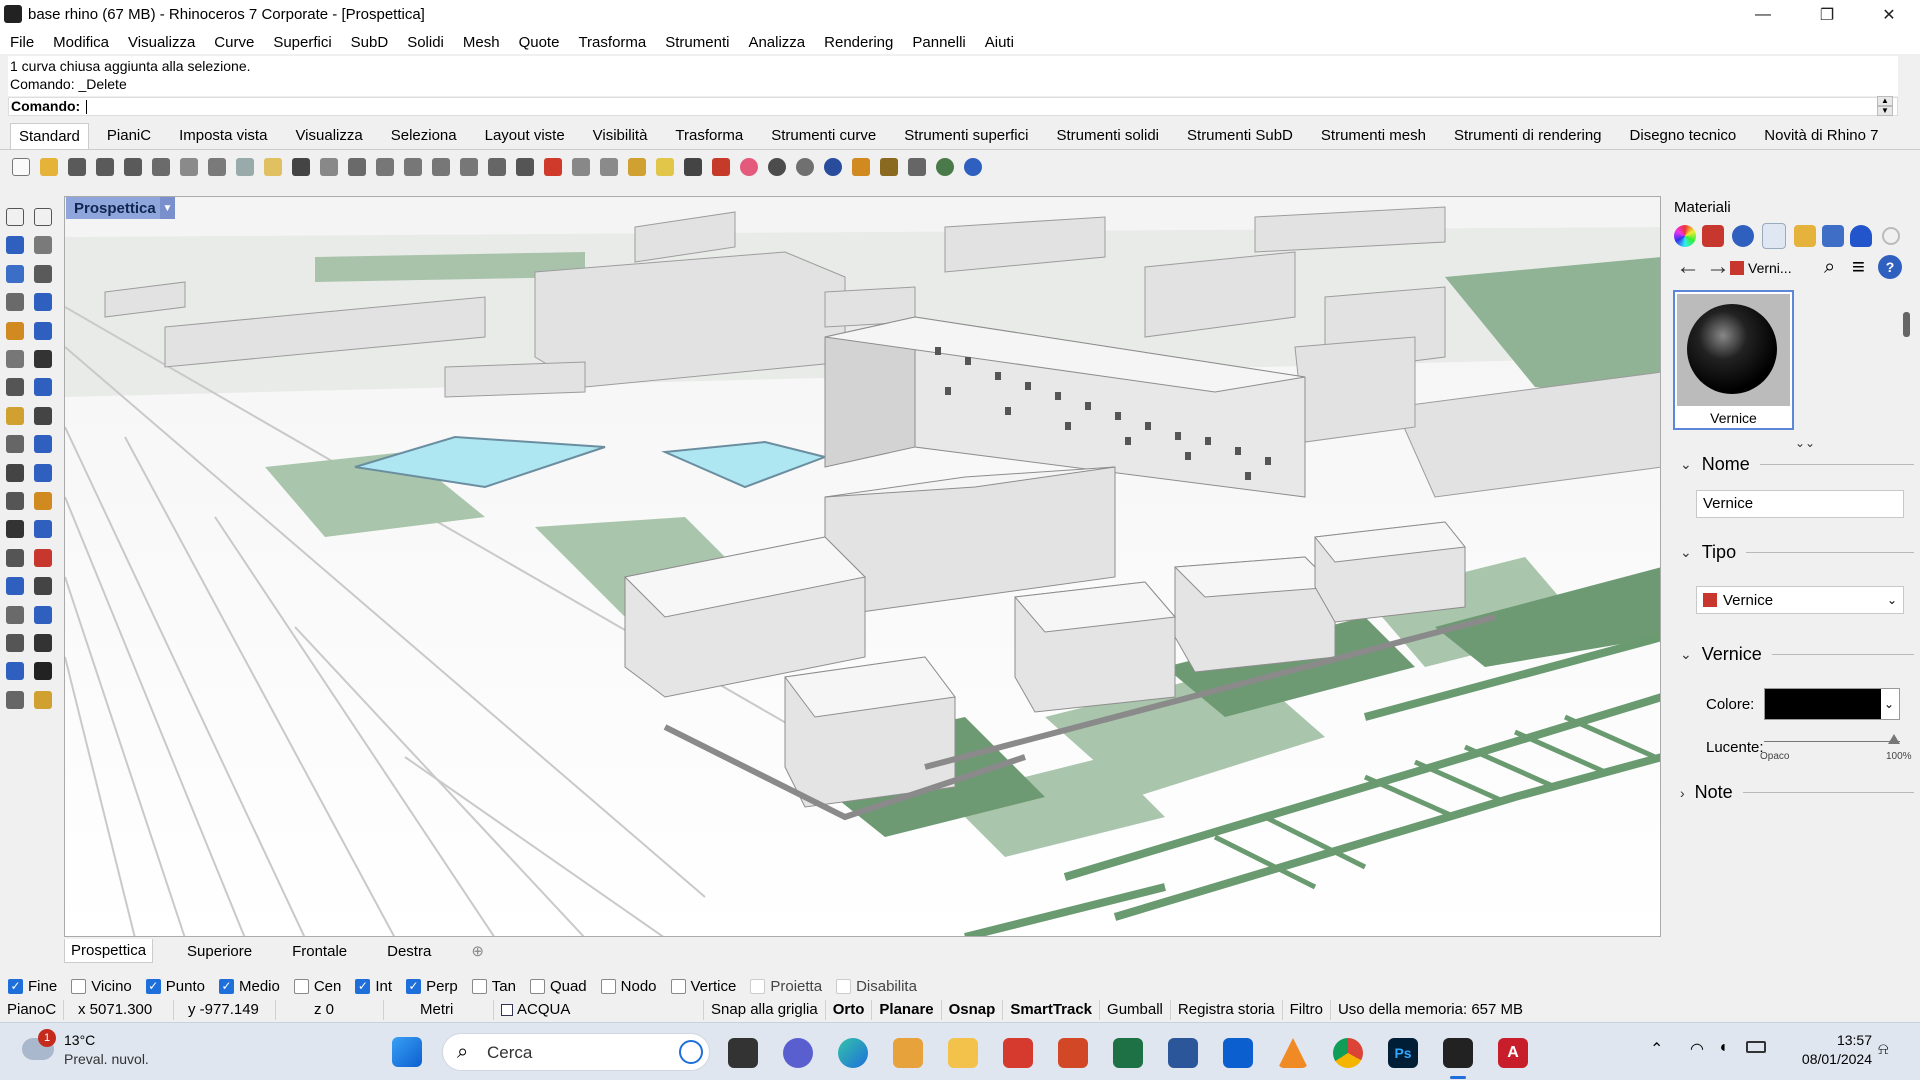 The height and width of the screenshot is (1080, 1920). I want to click on color-wheel-icon, so click(749, 167).